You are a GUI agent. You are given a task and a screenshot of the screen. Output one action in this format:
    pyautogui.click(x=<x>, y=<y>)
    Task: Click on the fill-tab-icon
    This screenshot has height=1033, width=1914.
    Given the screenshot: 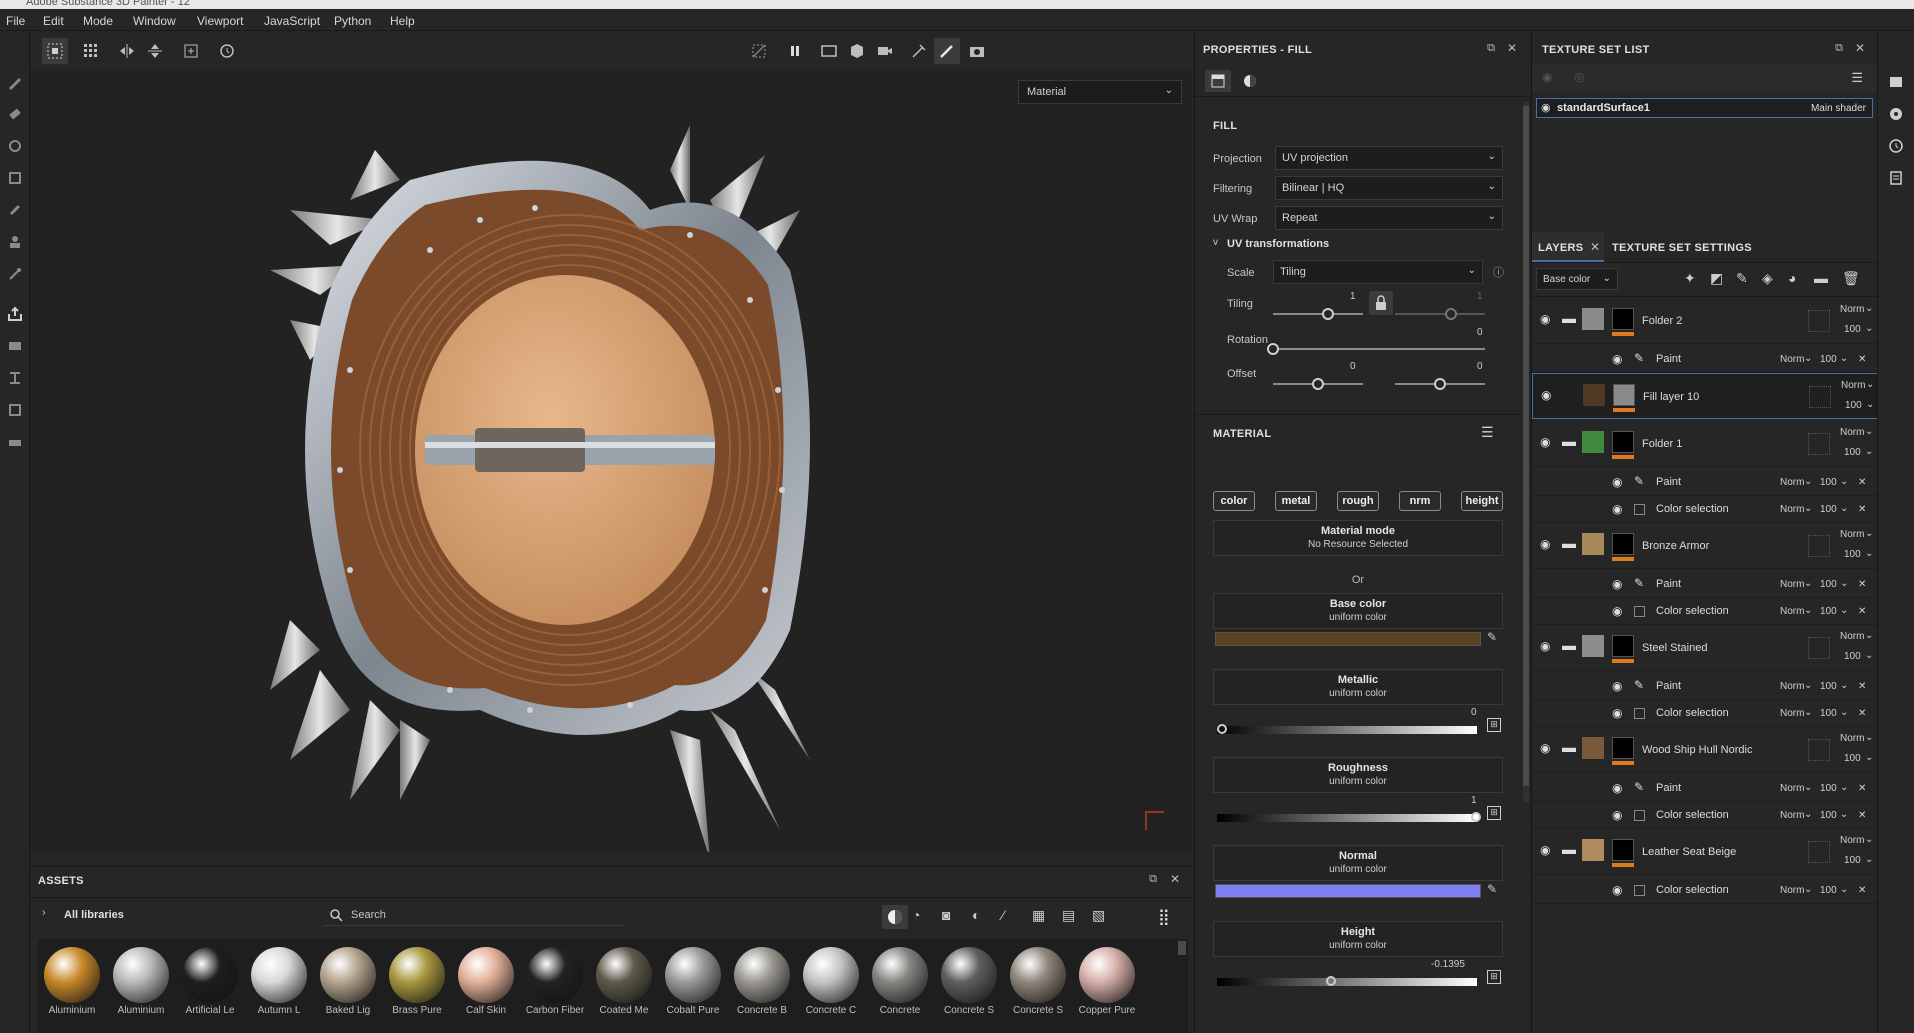 What is the action you would take?
    pyautogui.click(x=1218, y=81)
    